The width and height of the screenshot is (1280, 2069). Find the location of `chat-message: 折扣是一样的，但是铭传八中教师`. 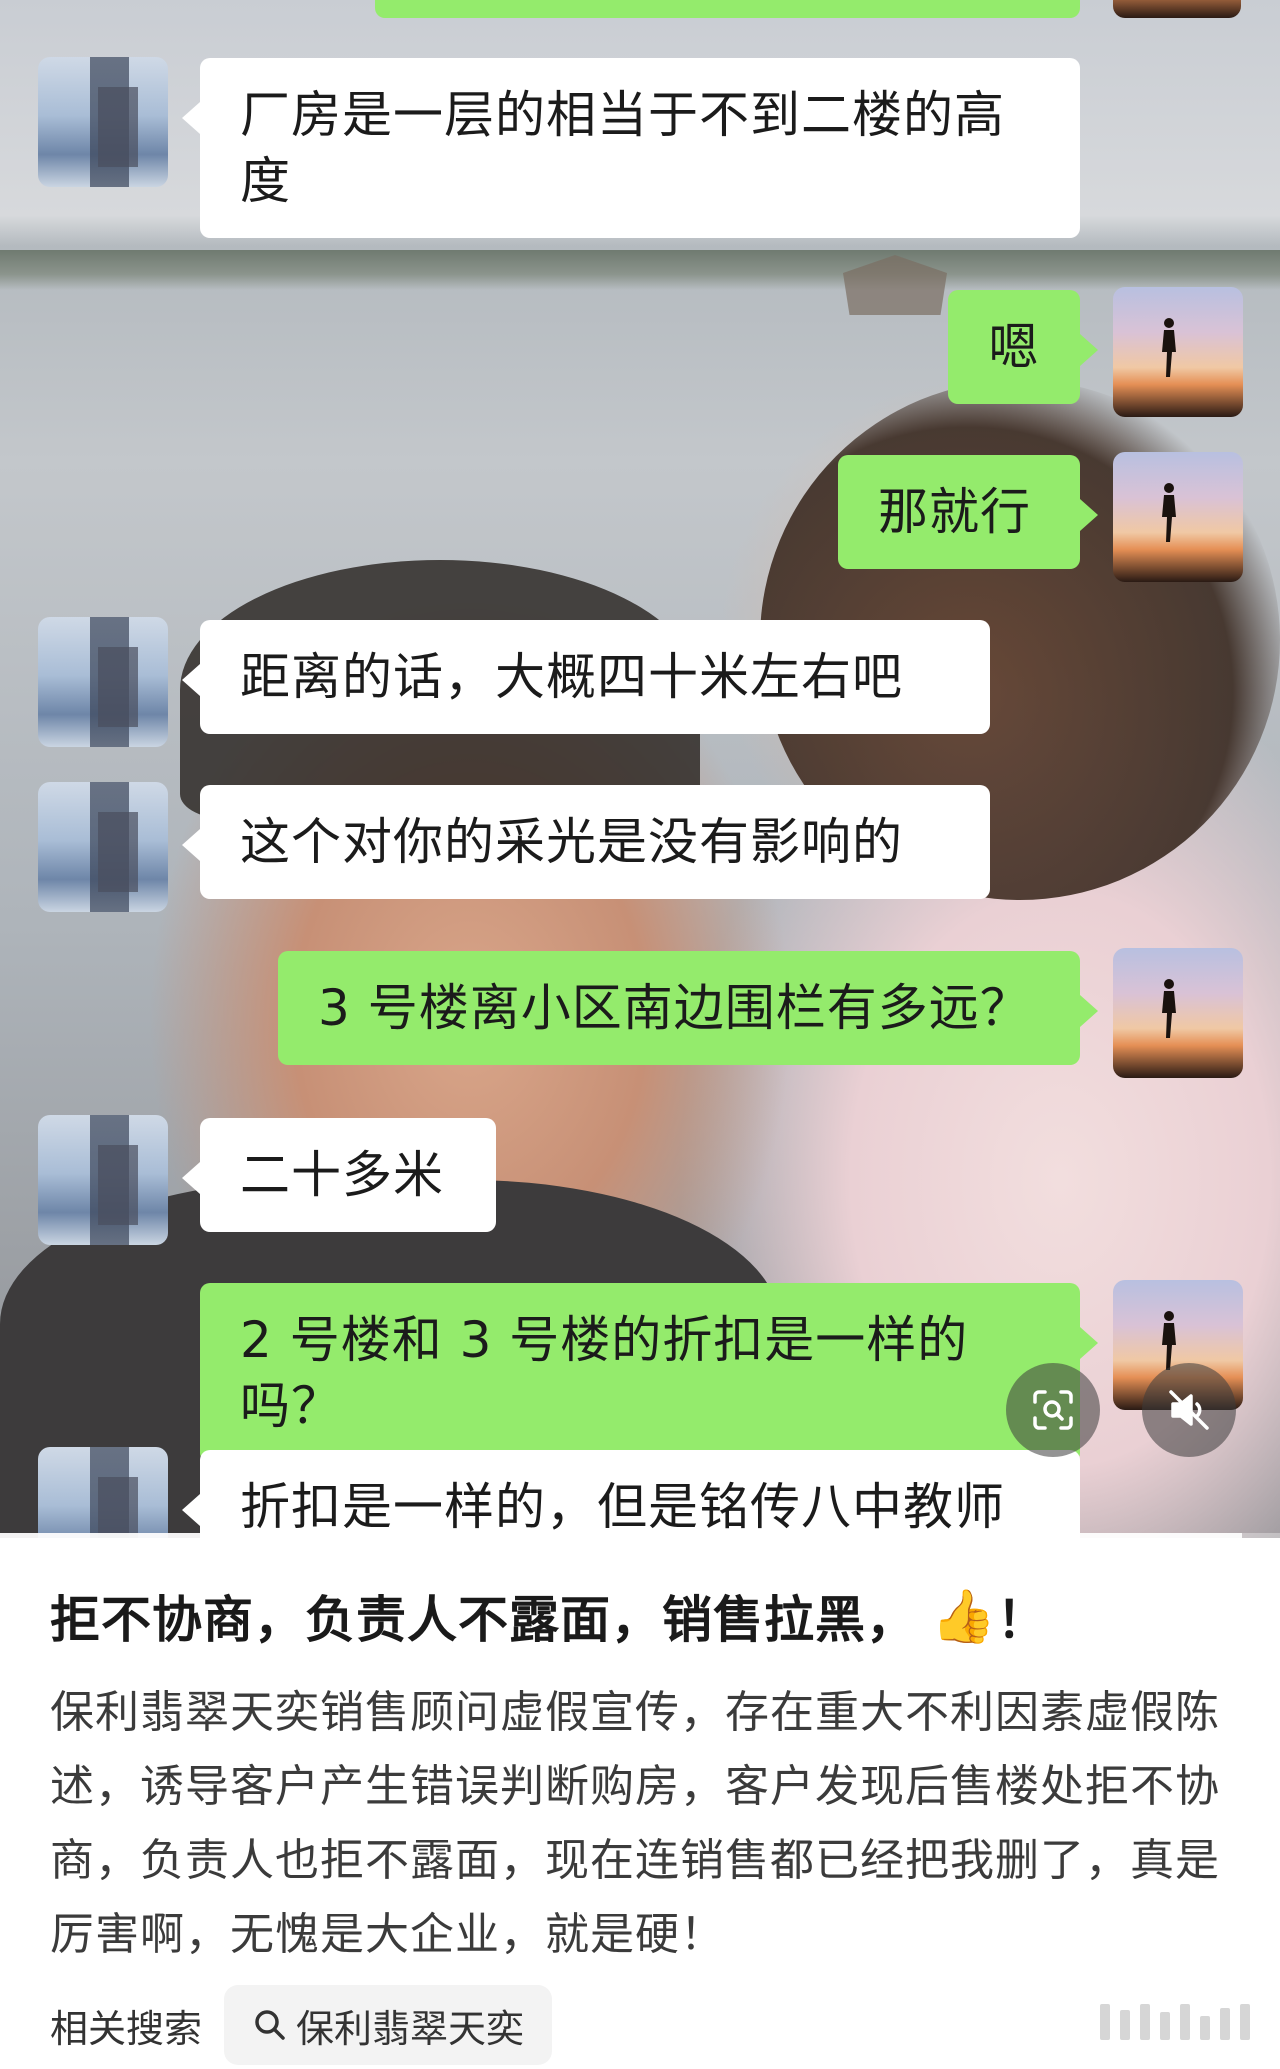

chat-message: 折扣是一样的，但是铭传八中教师 is located at coordinates (631, 1494).